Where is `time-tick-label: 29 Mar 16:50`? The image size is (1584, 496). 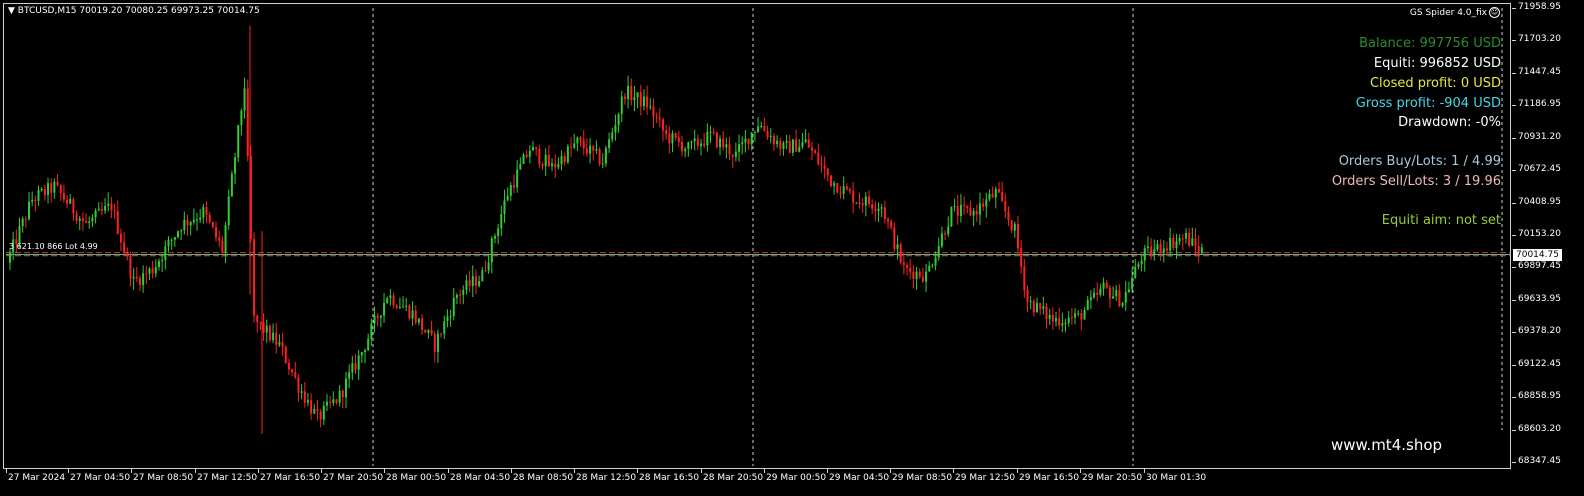
time-tick-label: 29 Mar 16:50 is located at coordinates (1049, 478).